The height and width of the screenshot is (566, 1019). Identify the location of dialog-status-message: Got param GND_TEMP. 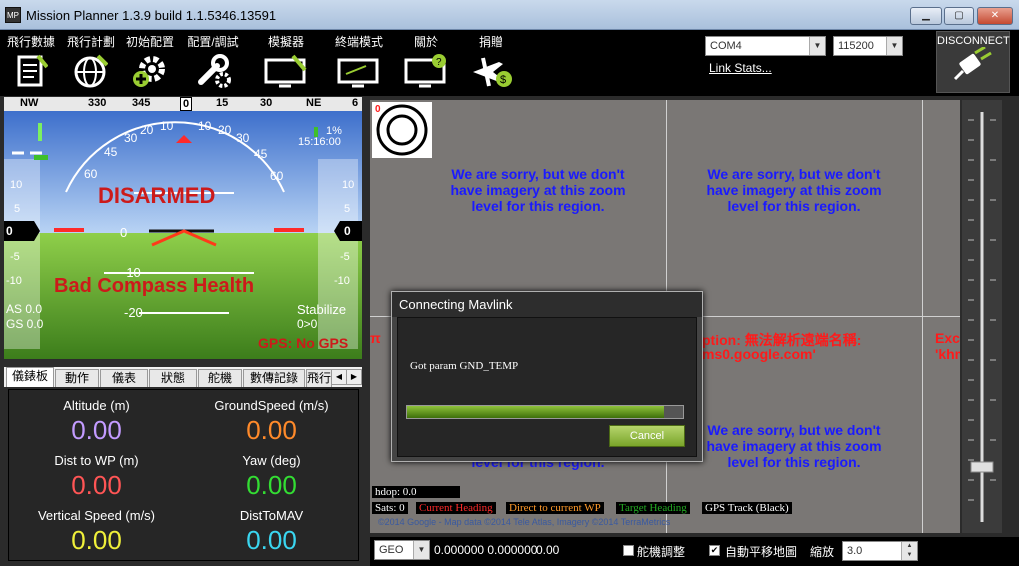
(464, 366).